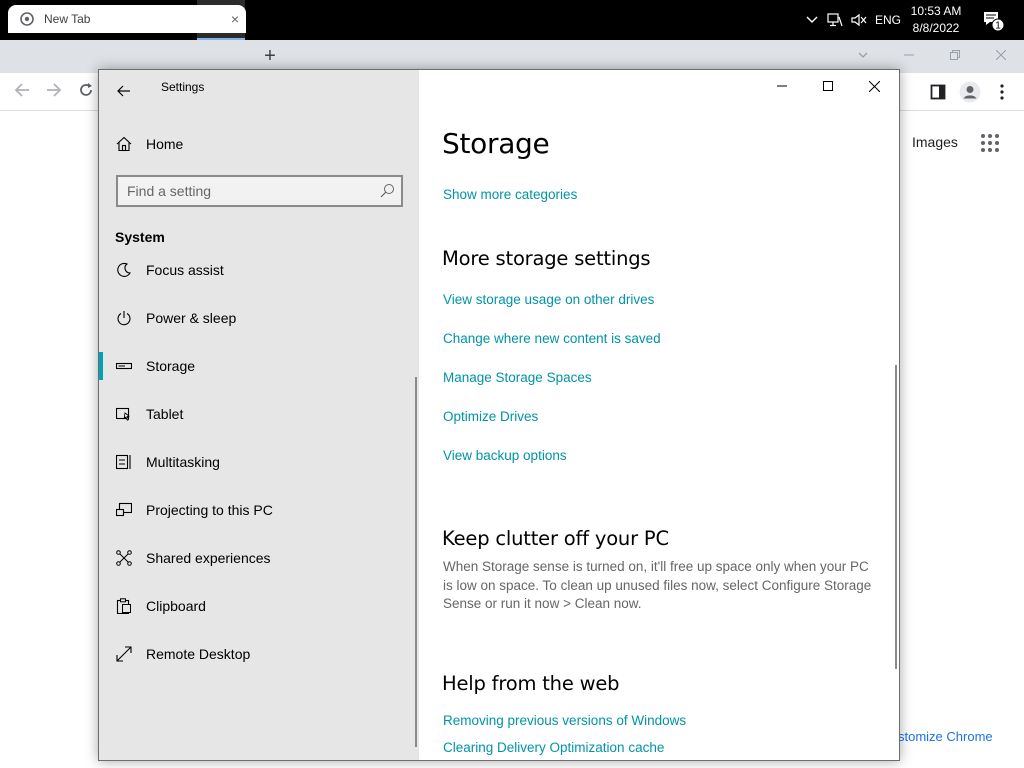 This screenshot has height=768, width=1024. Describe the element at coordinates (564, 720) in the screenshot. I see `removing-previous-windows-link: Removing previous versions of Windows` at that location.